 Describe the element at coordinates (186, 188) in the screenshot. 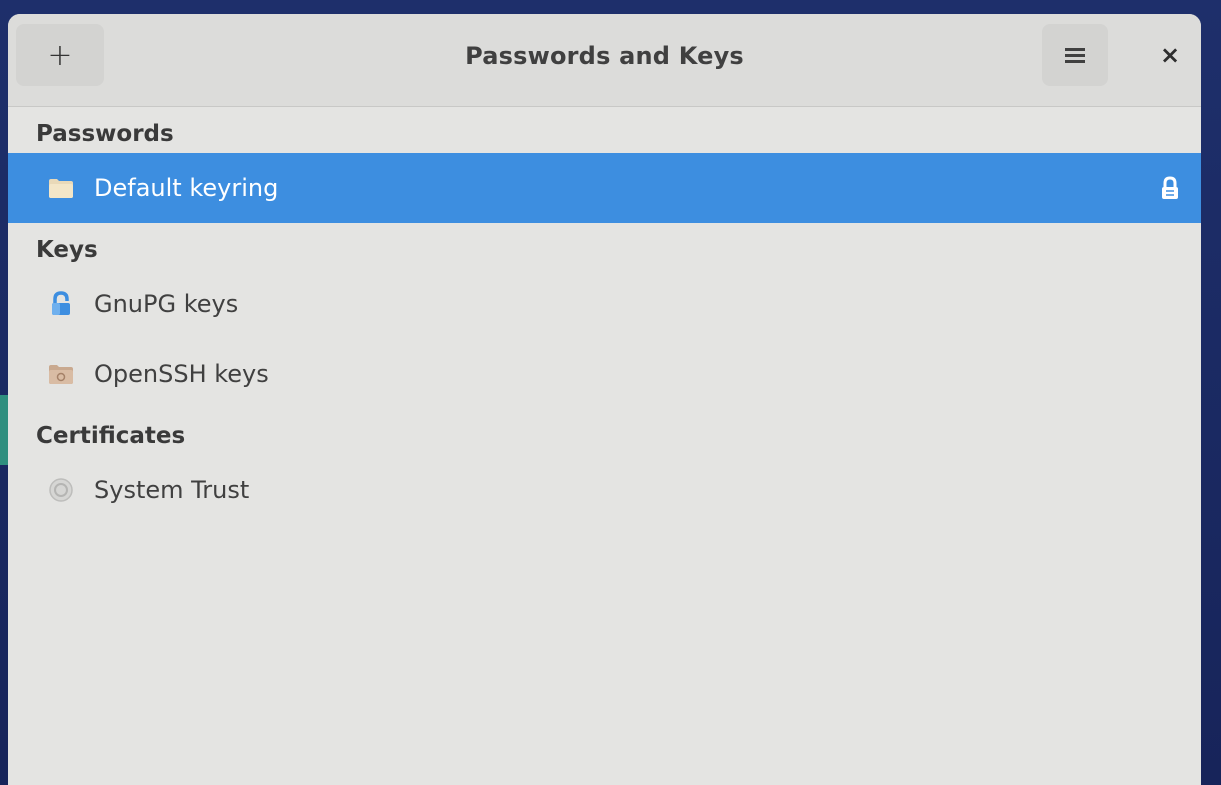

I see `sidebar-item-label: Default keyring` at that location.